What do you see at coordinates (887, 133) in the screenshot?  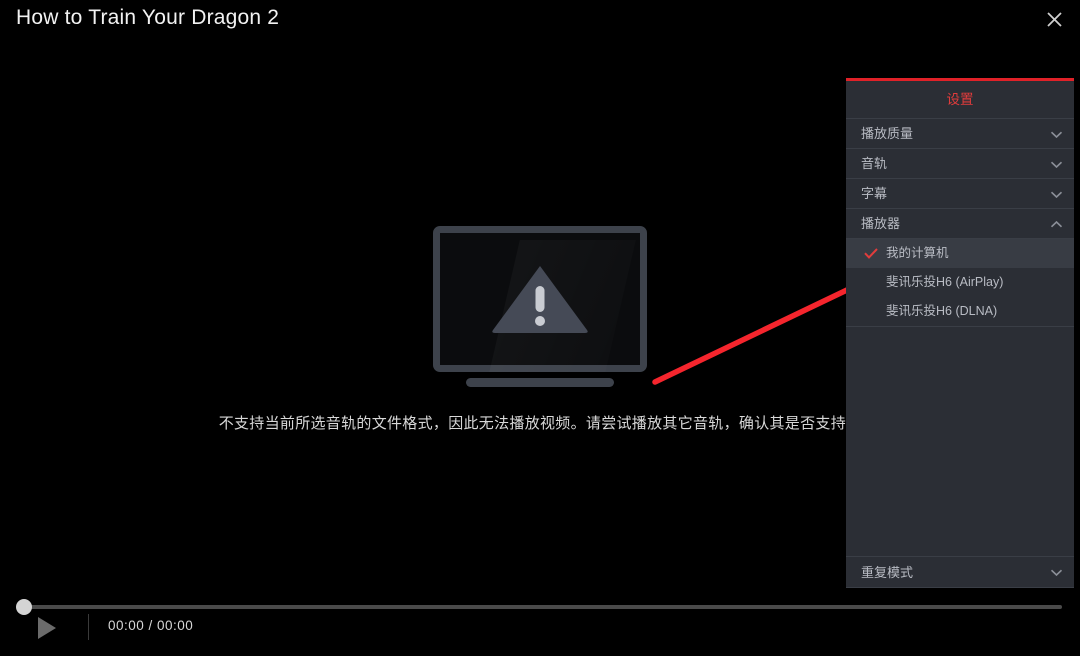 I see `settings-row-label: 播放质量` at bounding box center [887, 133].